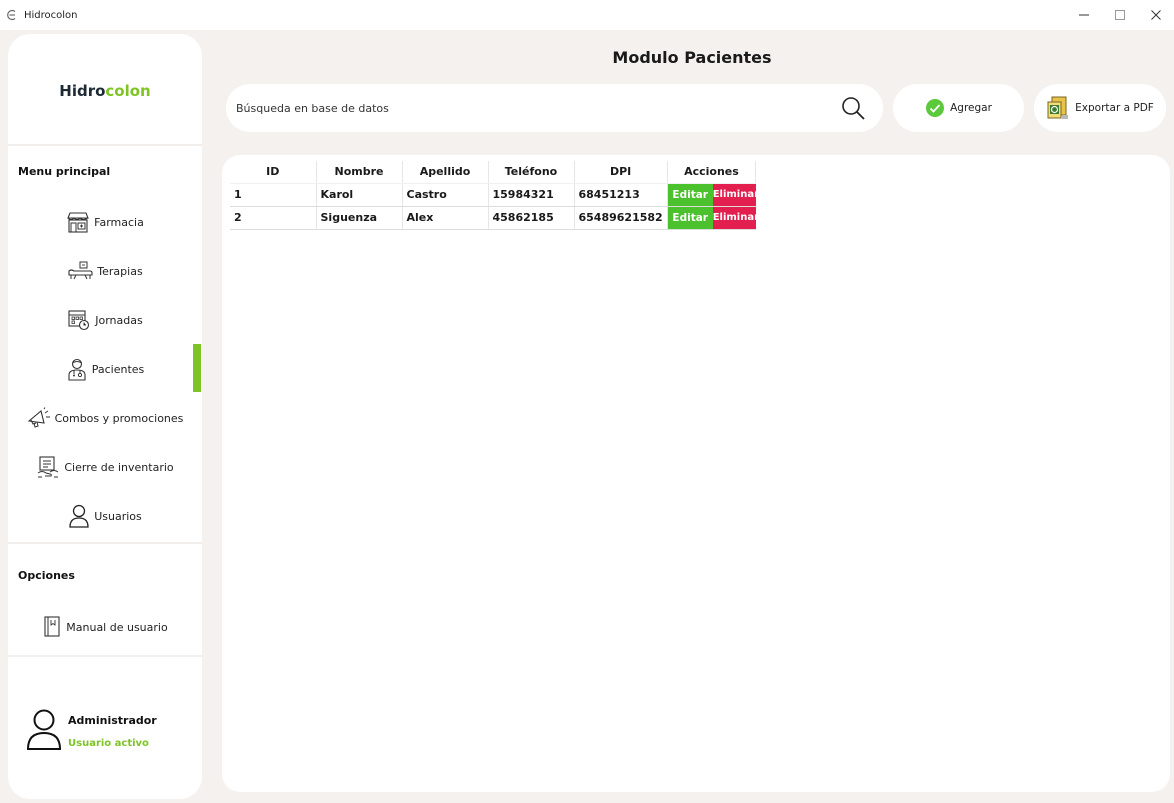 The width and height of the screenshot is (1174, 803). Describe the element at coordinates (46, 575) in the screenshot. I see `options-section-title: Opciones` at that location.